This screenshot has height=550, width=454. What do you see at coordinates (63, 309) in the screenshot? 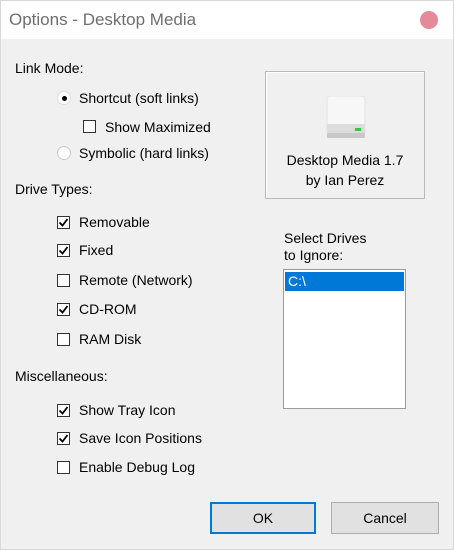
I see `cd-rom-checkbox` at bounding box center [63, 309].